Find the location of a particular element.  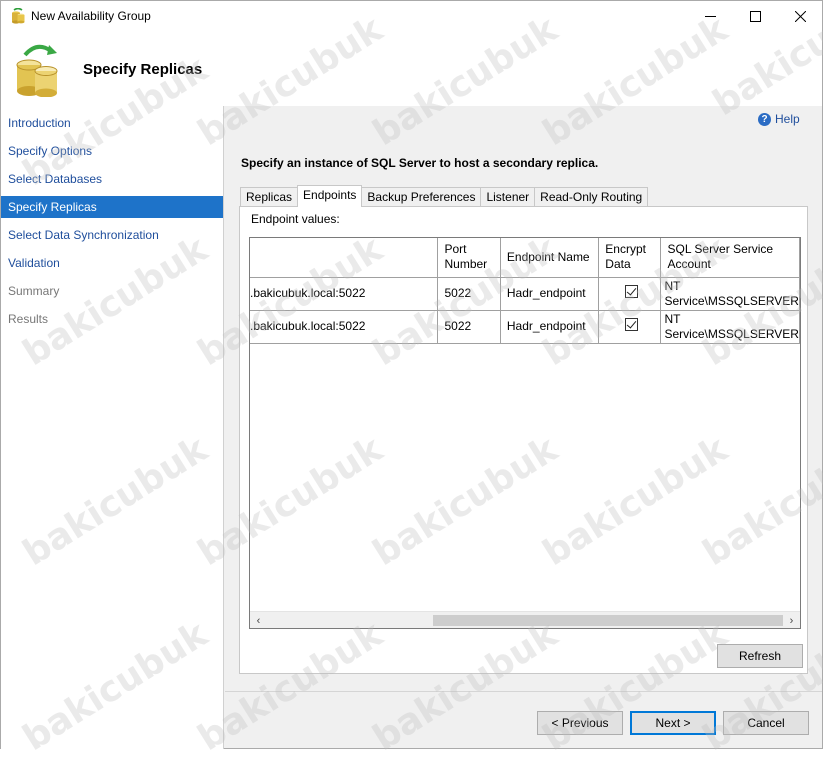

availability-group-app-icon is located at coordinates (18, 16).